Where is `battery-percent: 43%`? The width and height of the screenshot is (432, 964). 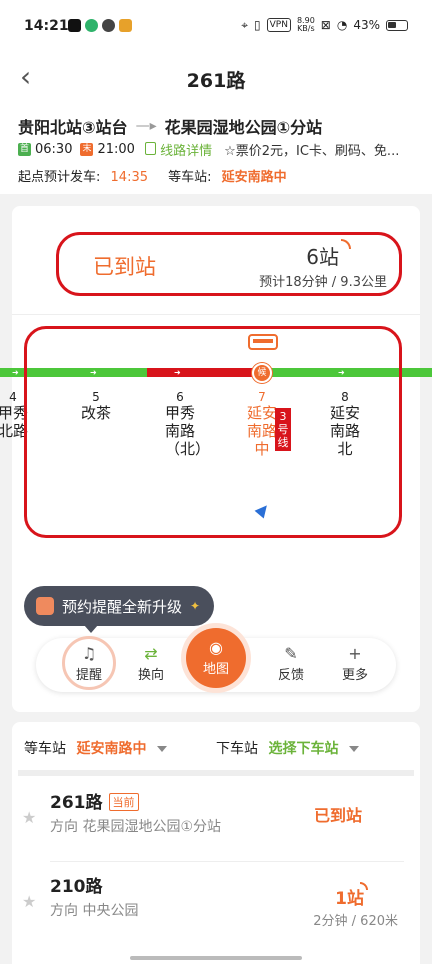 battery-percent: 43% is located at coordinates (366, 25).